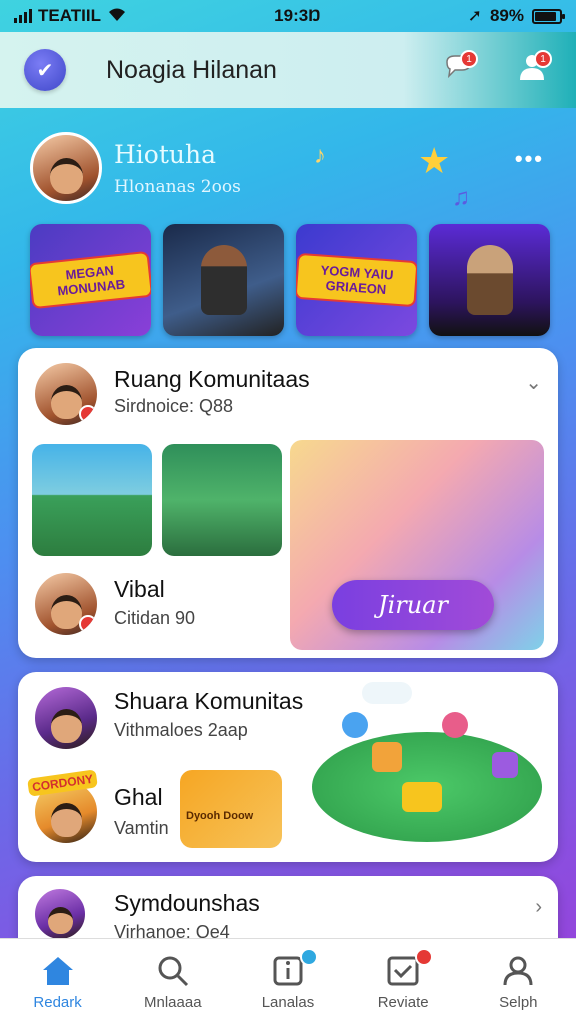 The image size is (576, 1024). What do you see at coordinates (58, 971) in the screenshot?
I see `home-icon` at bounding box center [58, 971].